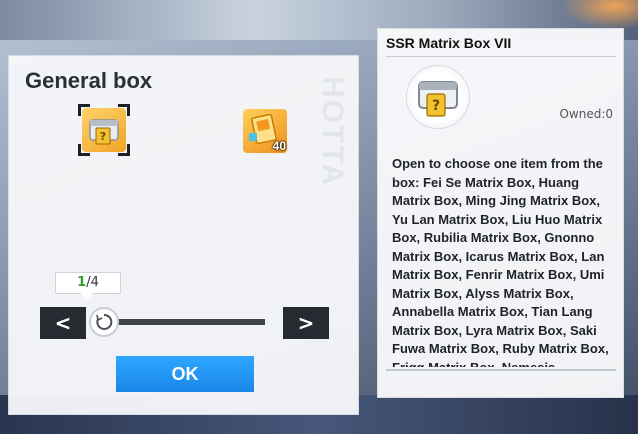 Image resolution: width=638 pixels, height=434 pixels. I want to click on chevron-right-icon: >, so click(306, 323).